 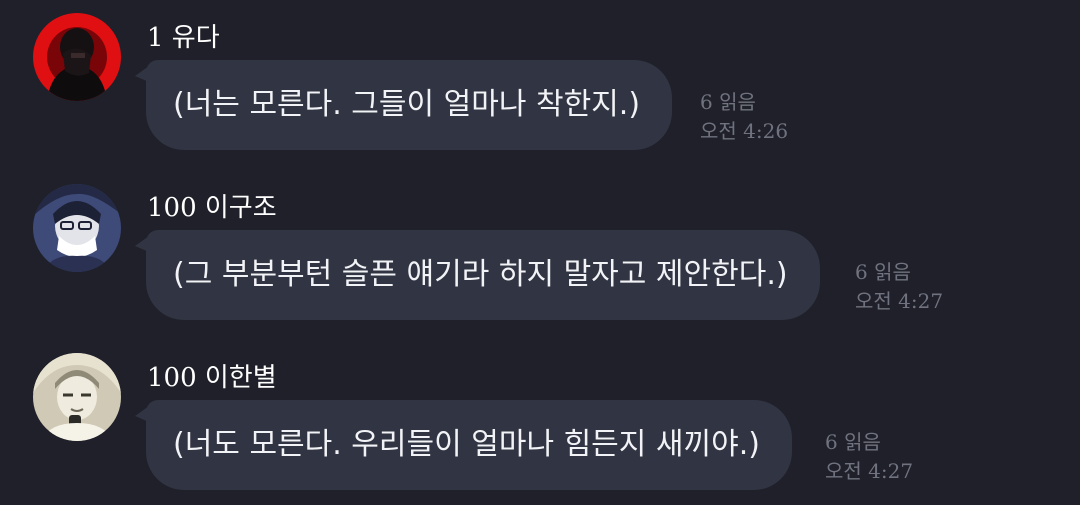 What do you see at coordinates (212, 208) in the screenshot?
I see `sender-name: 100 이구조` at bounding box center [212, 208].